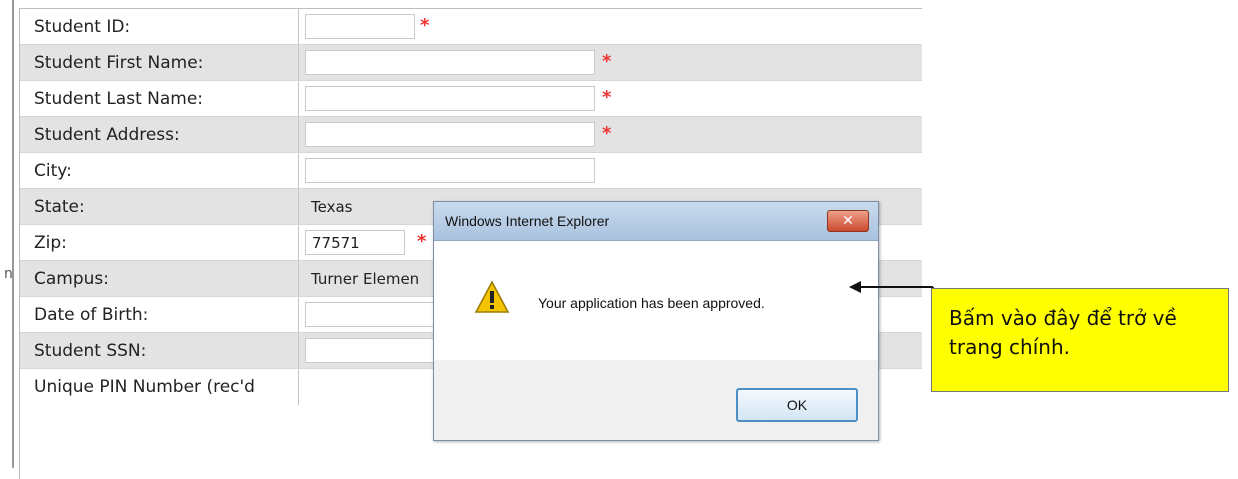 The height and width of the screenshot is (479, 1238). I want to click on dob-input, so click(370, 314).